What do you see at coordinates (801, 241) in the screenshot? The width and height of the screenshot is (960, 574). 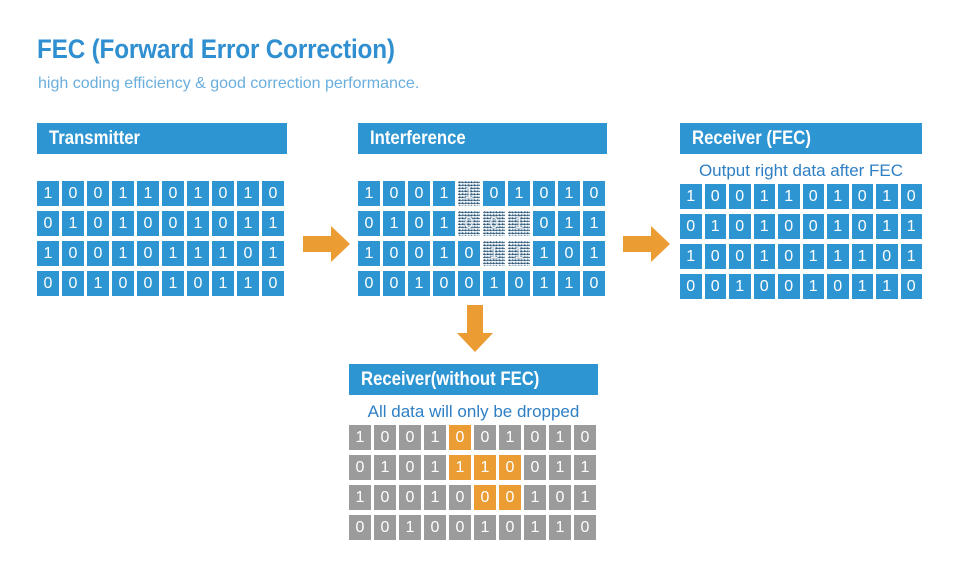 I see `bit-grid-receiver-fec: 1001101010010100101110010111010010010110` at bounding box center [801, 241].